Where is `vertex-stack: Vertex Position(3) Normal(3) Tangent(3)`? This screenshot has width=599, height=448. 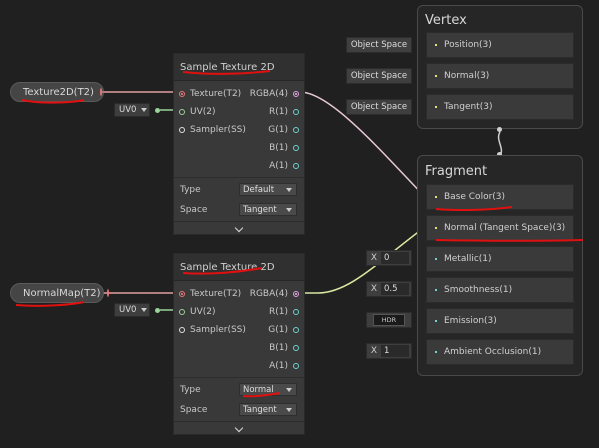
vertex-stack: Vertex Position(3) Normal(3) Tangent(3) is located at coordinates (500, 67).